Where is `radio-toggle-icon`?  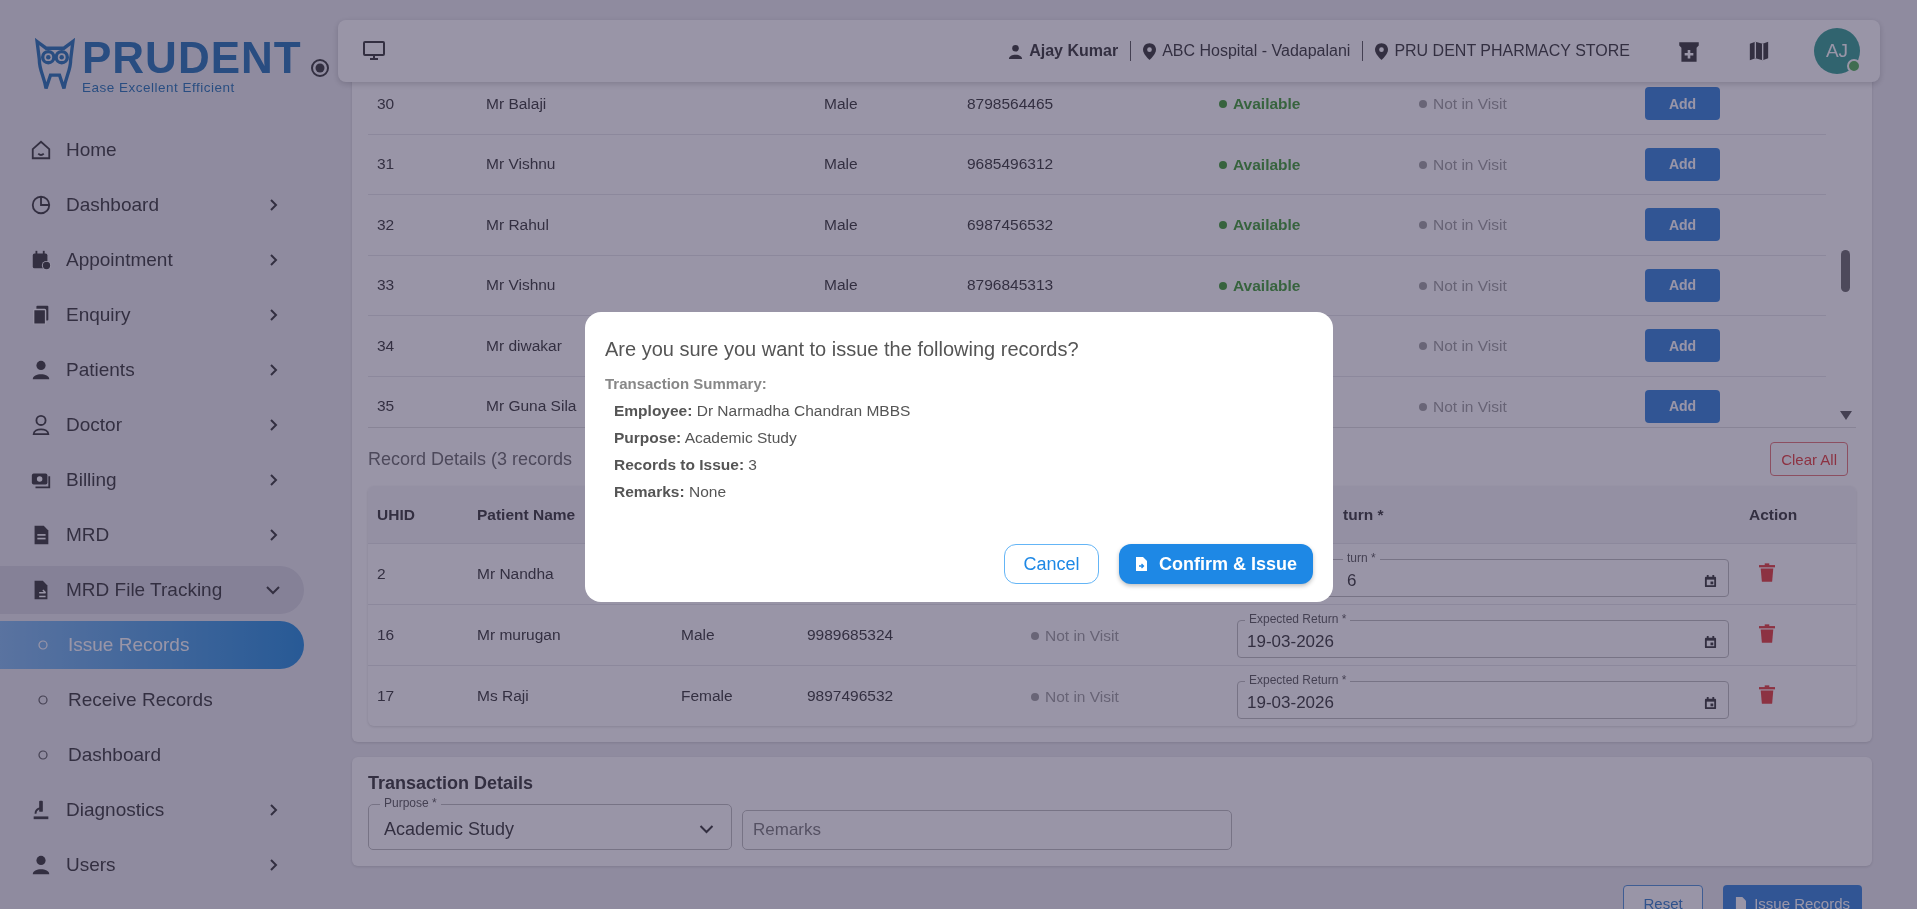
radio-toggle-icon is located at coordinates (319, 68).